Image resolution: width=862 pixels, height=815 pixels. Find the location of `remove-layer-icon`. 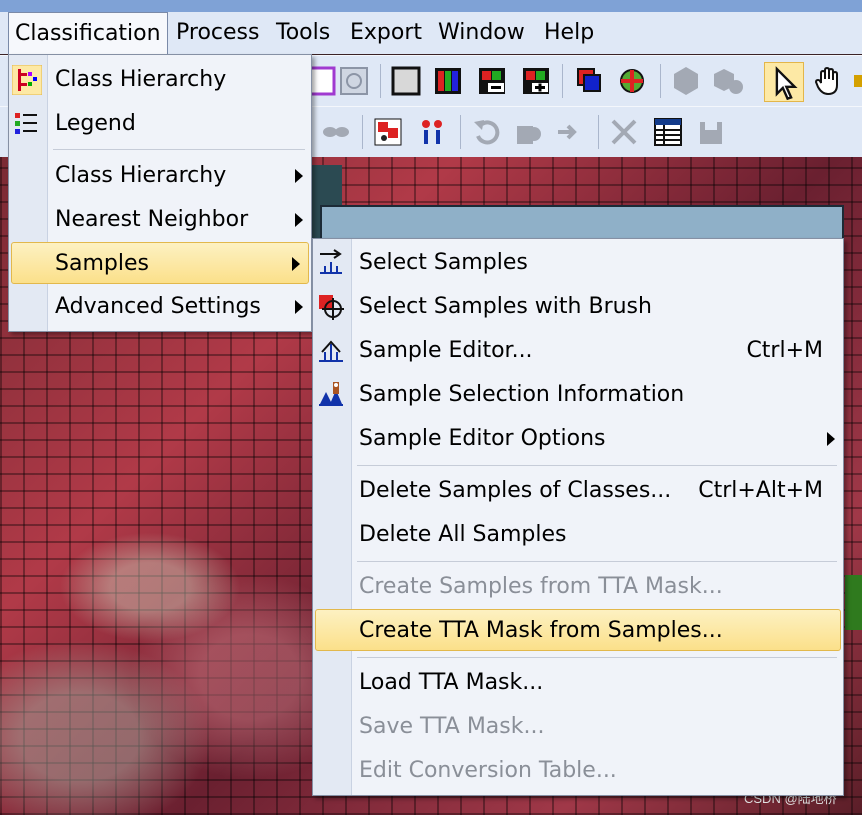

remove-layer-icon is located at coordinates (492, 81).